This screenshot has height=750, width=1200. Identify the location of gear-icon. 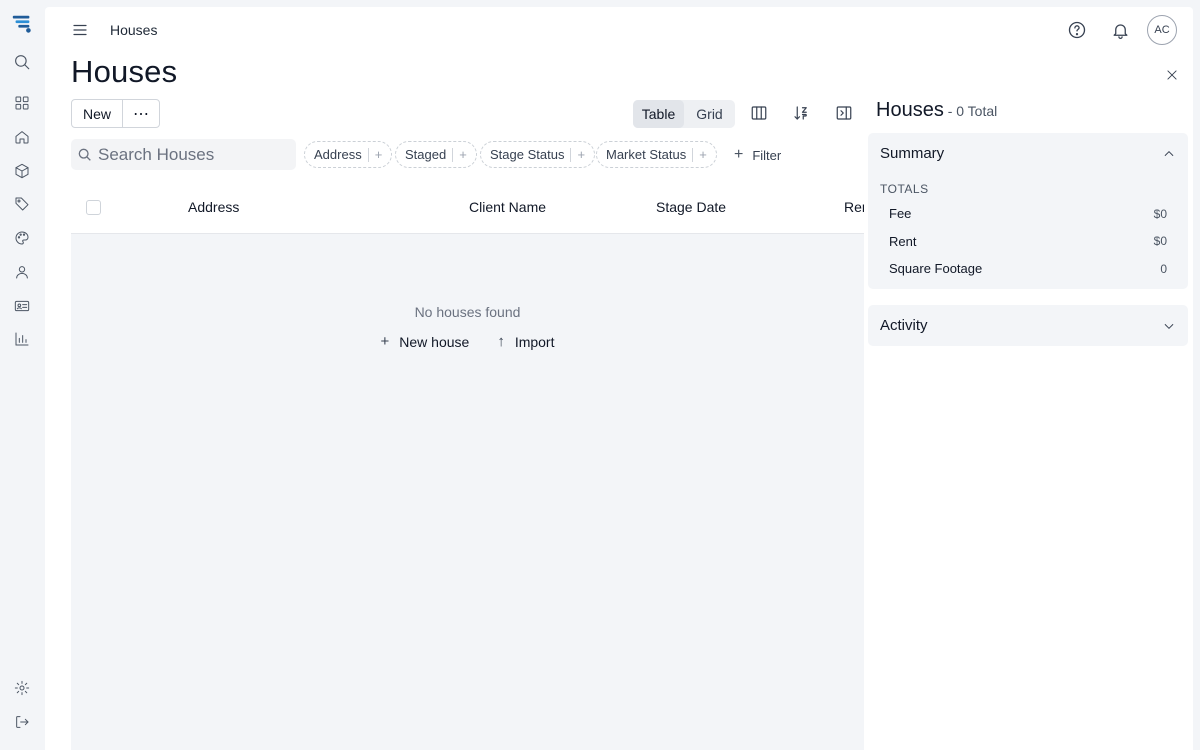
(22, 688).